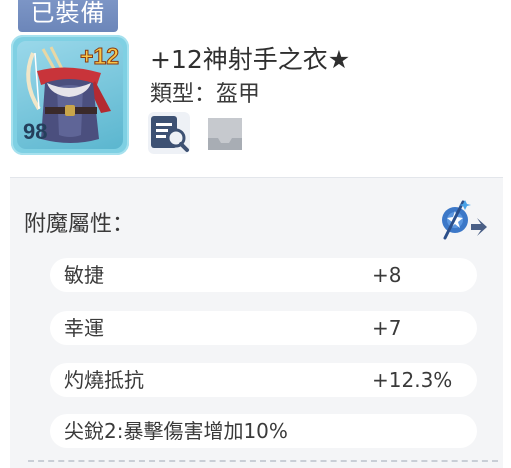  I want to click on stat-row-agility: 敏捷 +8, so click(263, 275).